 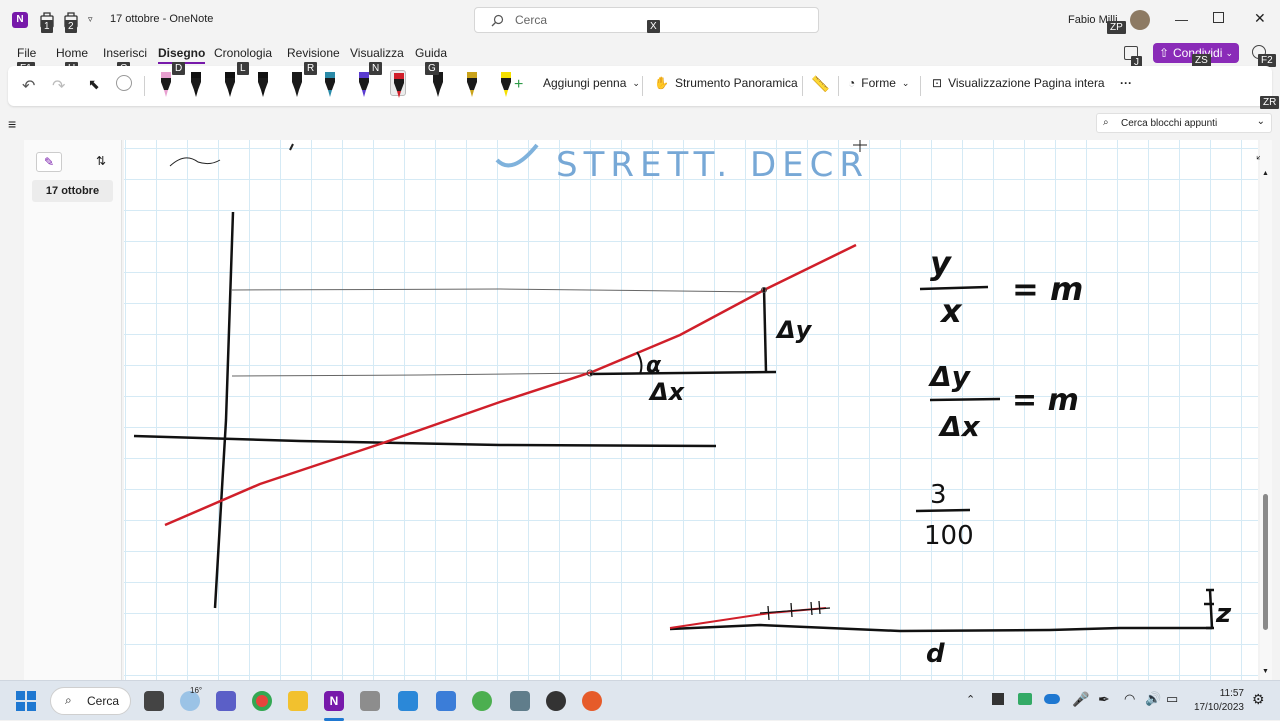 What do you see at coordinates (263, 83) in the screenshot?
I see `pen-4-icon` at bounding box center [263, 83].